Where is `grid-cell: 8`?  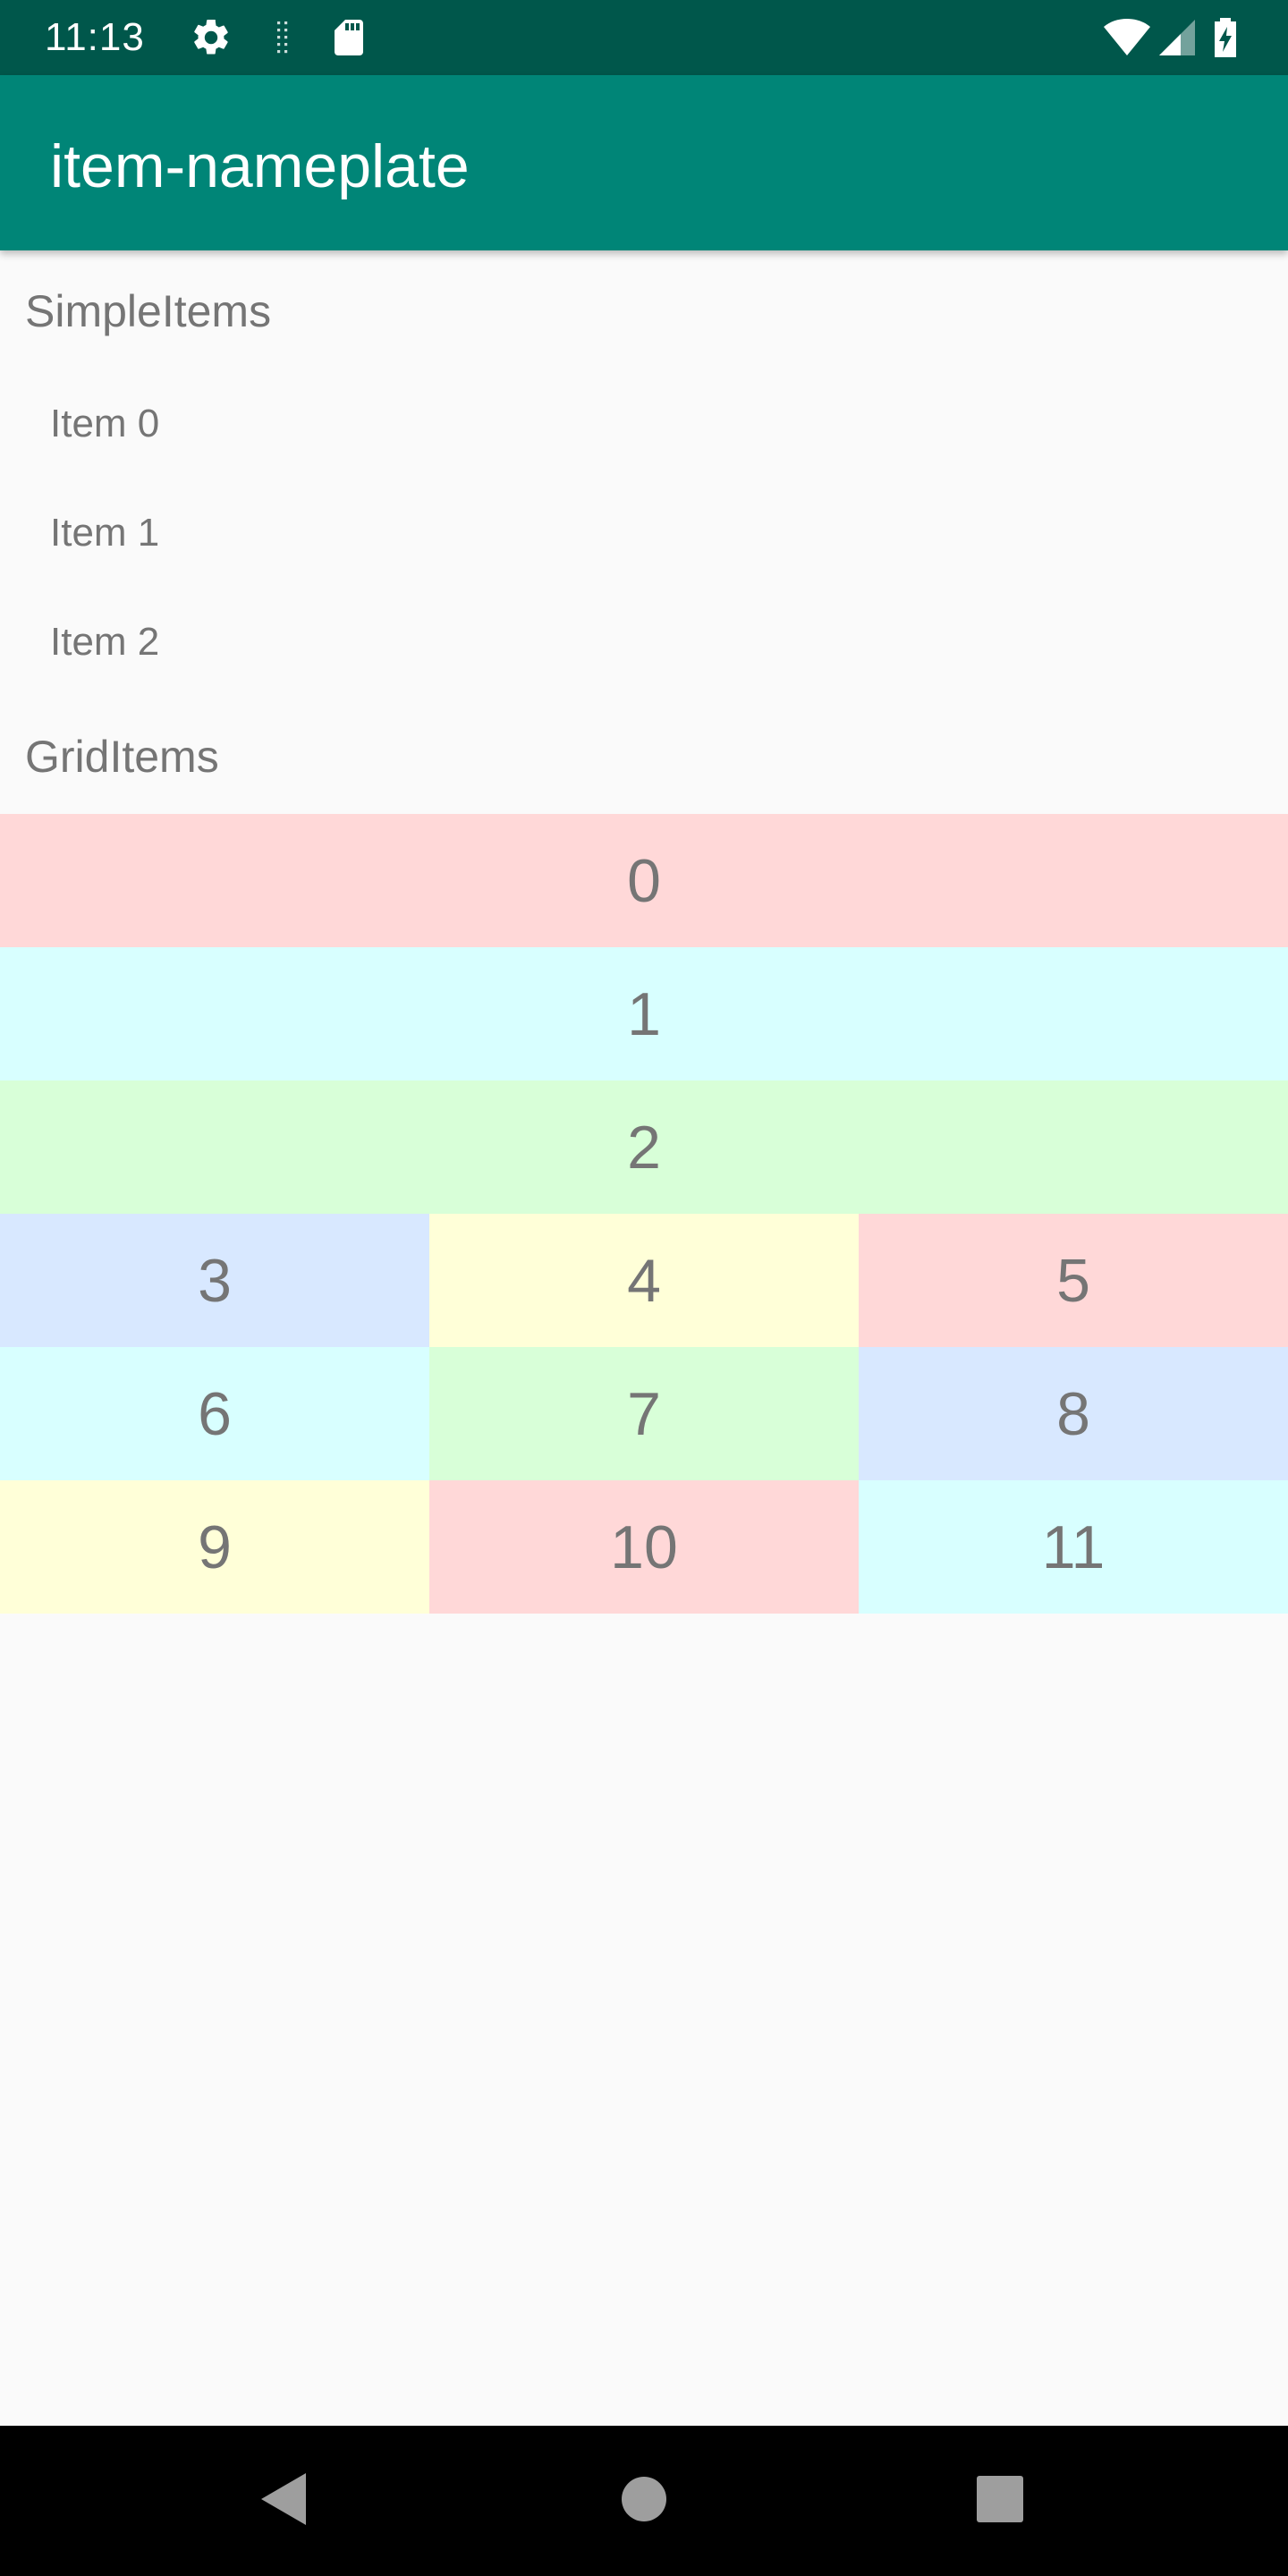 grid-cell: 8 is located at coordinates (1073, 1413).